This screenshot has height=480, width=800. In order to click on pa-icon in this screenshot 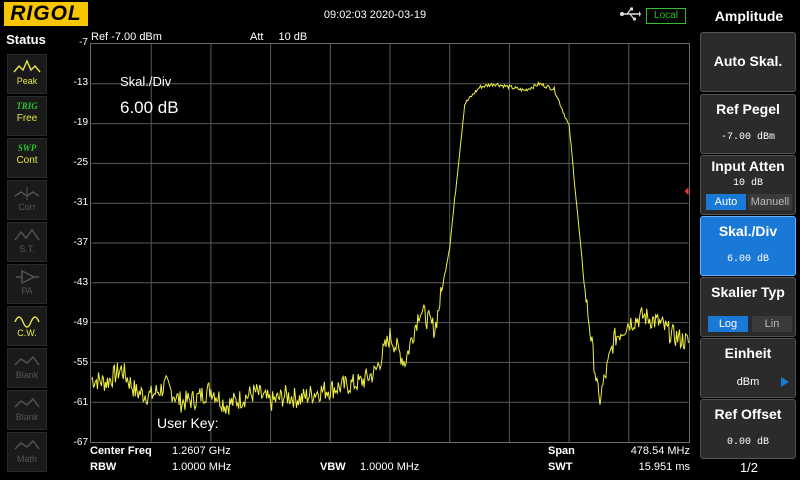, I will do `click(27, 277)`.